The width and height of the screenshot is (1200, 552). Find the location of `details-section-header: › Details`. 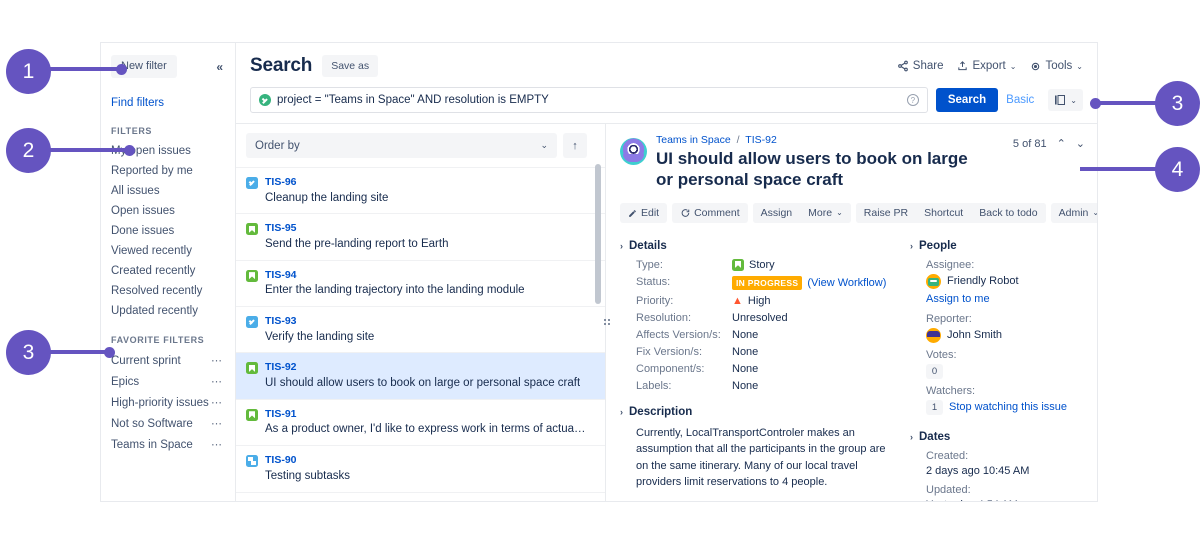

details-section-header: › Details is located at coordinates (760, 246).